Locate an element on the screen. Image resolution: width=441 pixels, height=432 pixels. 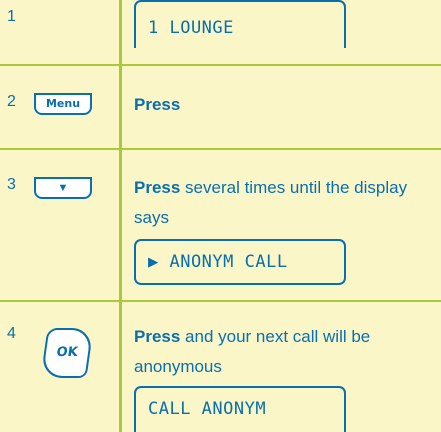
menu-key-label: Menu is located at coordinates (63, 103).